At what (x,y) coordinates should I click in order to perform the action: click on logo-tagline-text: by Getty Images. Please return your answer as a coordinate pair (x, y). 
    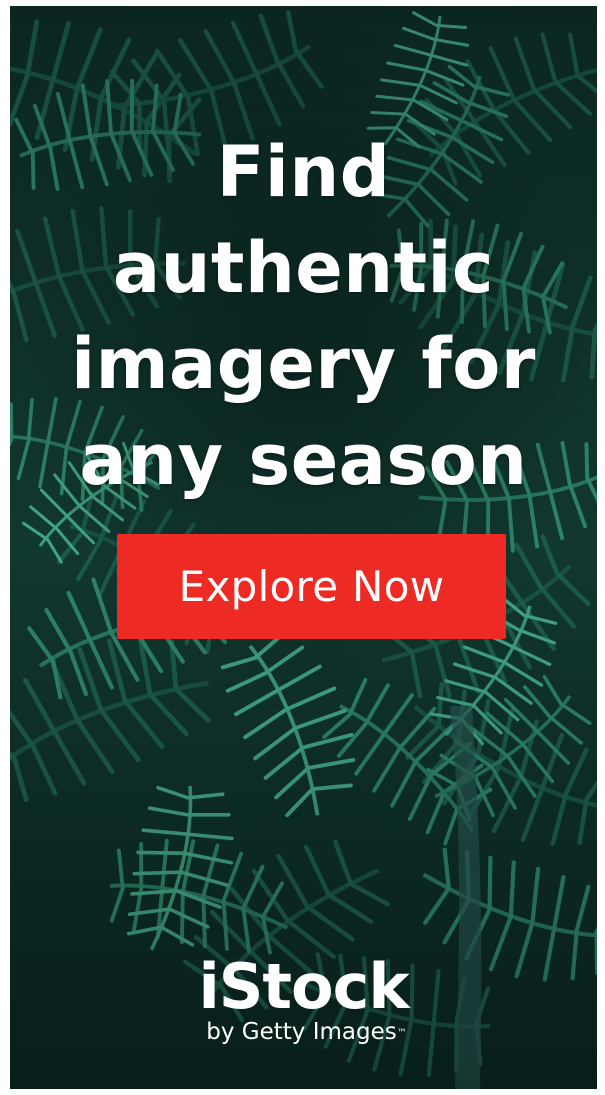
    Looking at the image, I should click on (301, 1032).